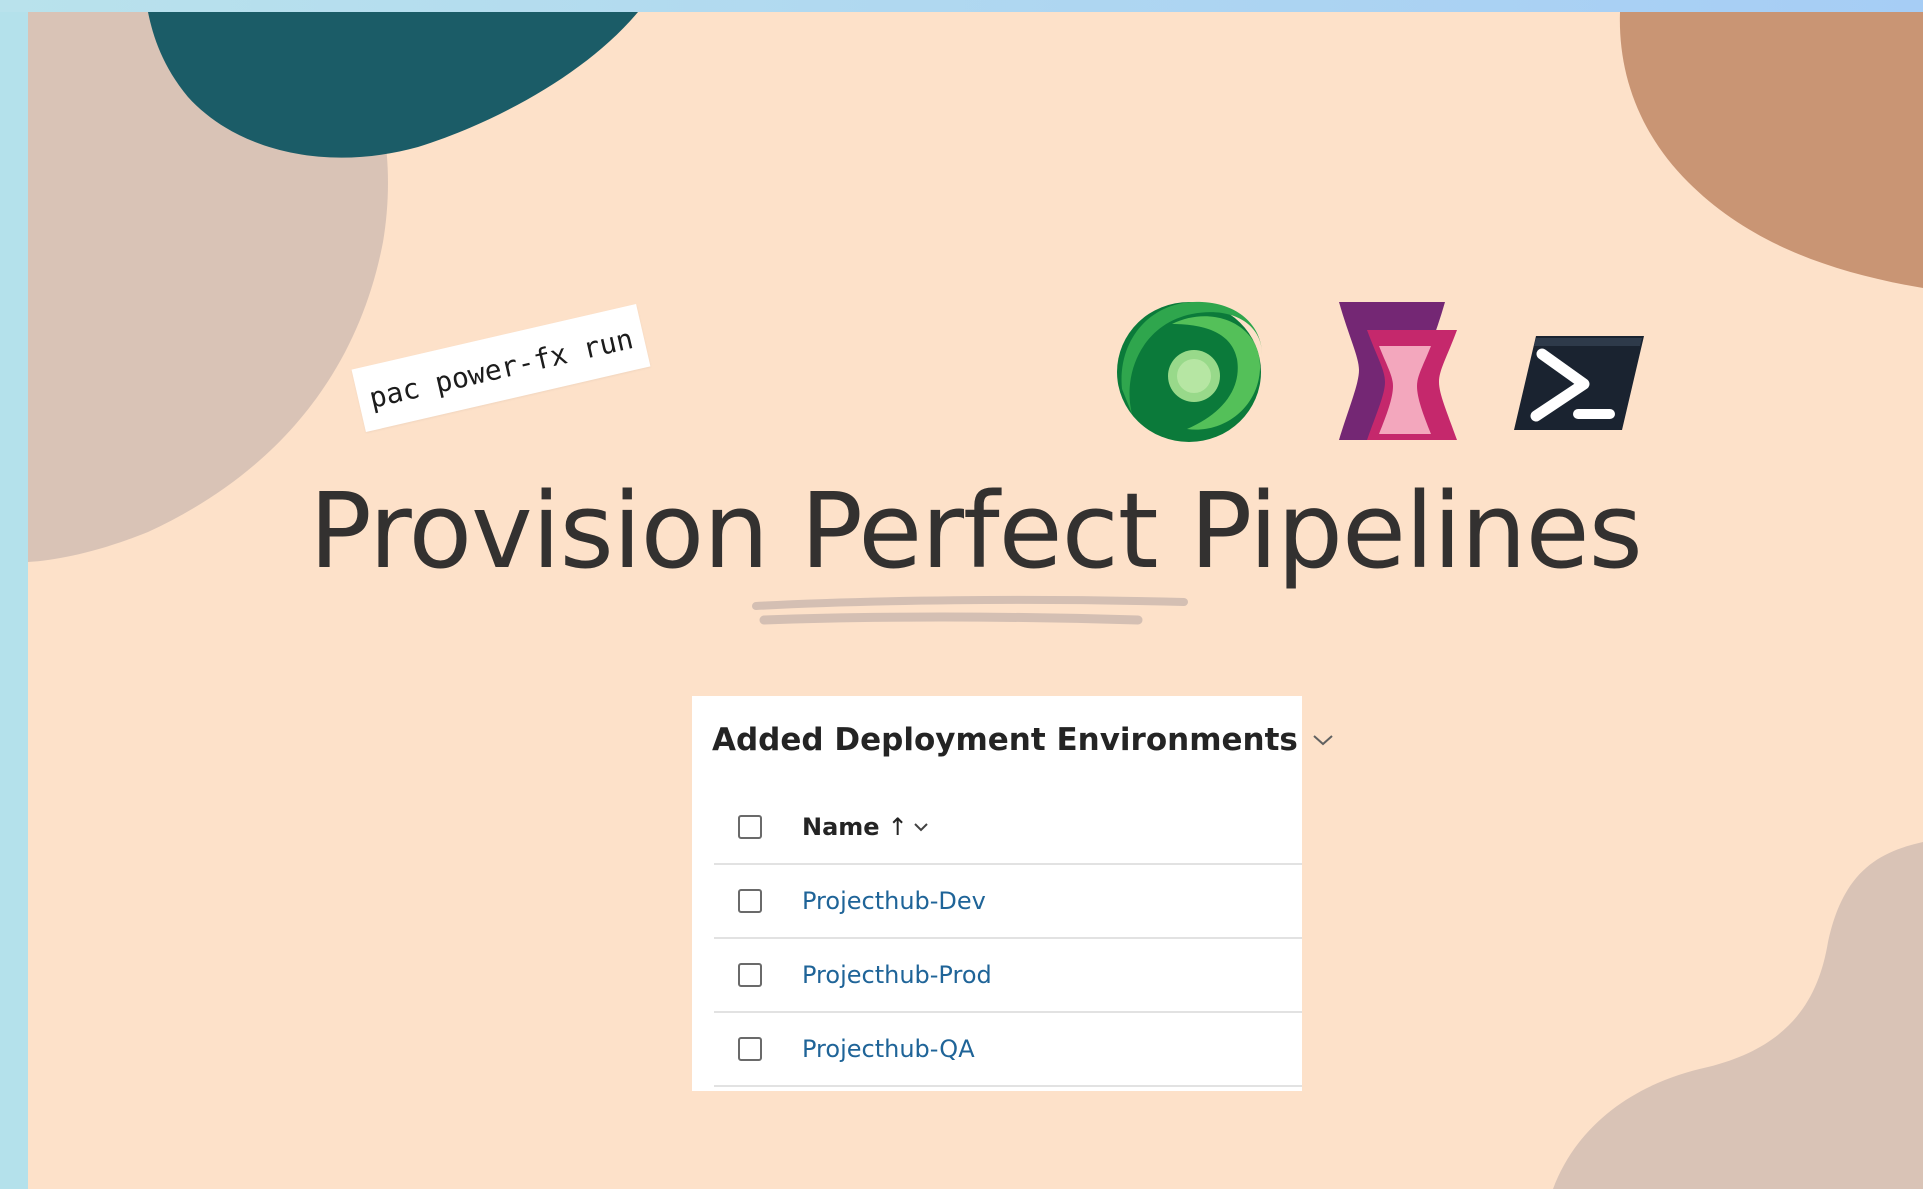 Image resolution: width=1923 pixels, height=1189 pixels. I want to click on panel-title: Added Deployment Environments, so click(1005, 740).